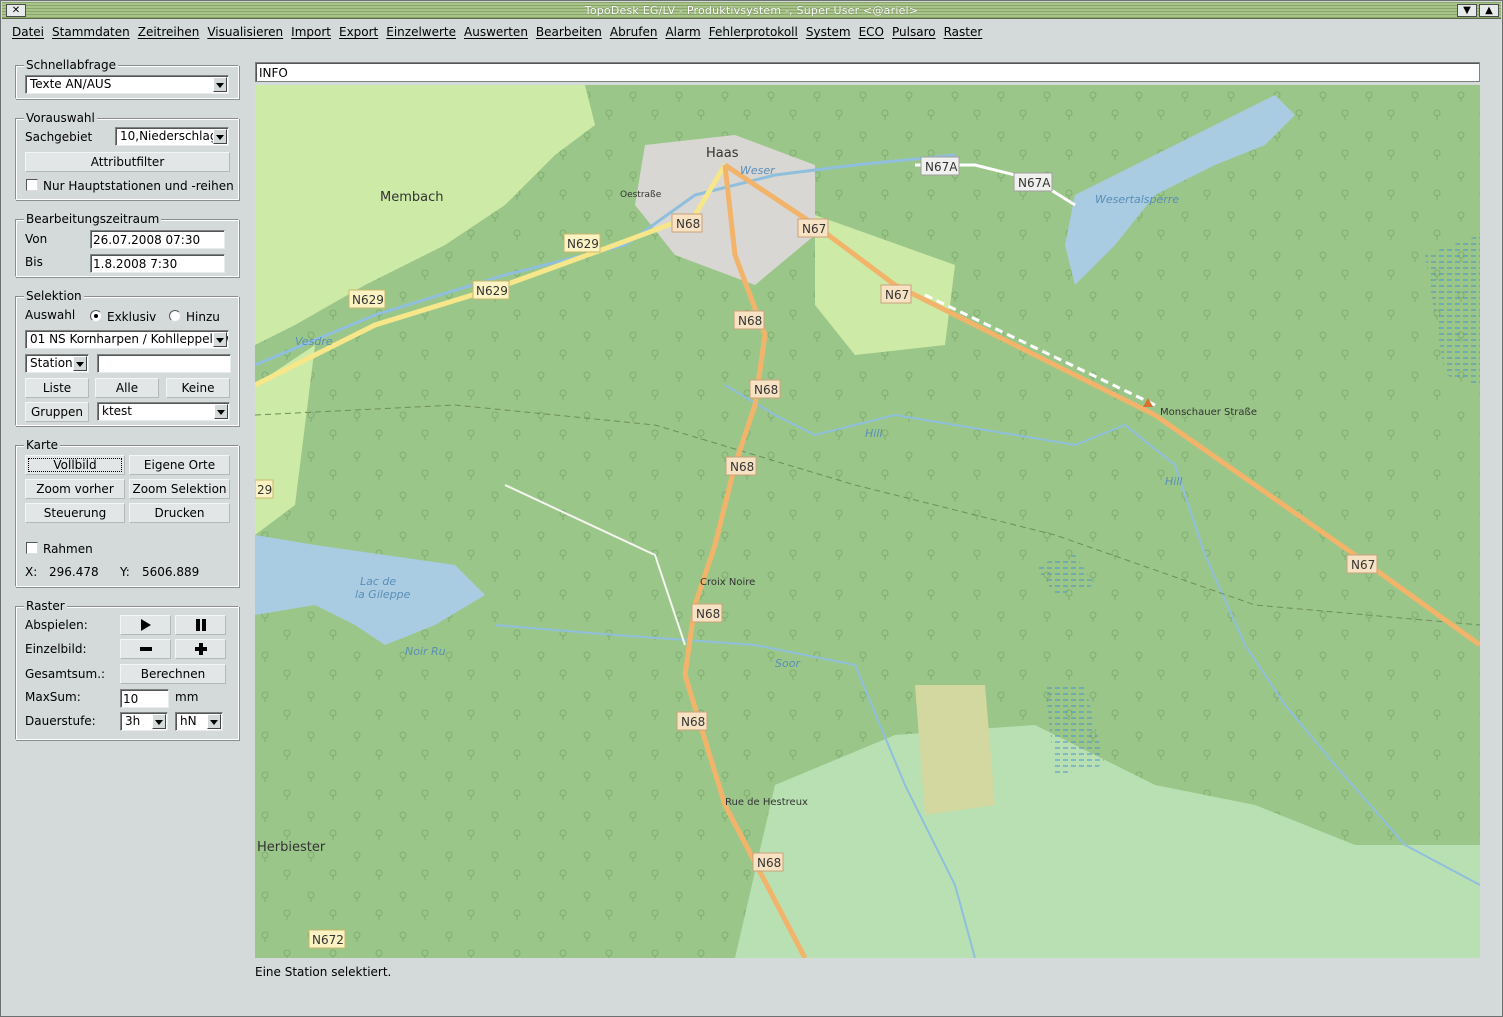 This screenshot has width=1503, height=1017. What do you see at coordinates (133, 721) in the screenshot?
I see `dauerstufe-value: 3h` at bounding box center [133, 721].